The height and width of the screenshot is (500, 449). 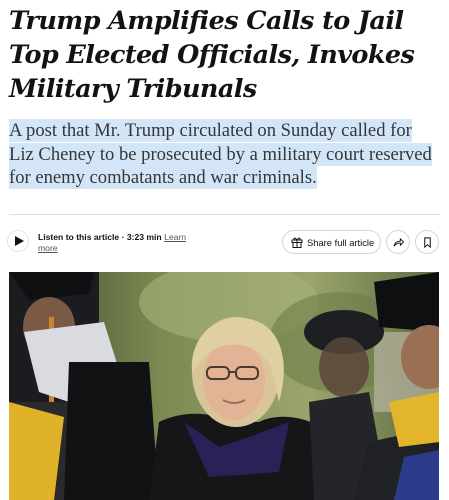 I want to click on gift-icon, so click(x=297, y=242).